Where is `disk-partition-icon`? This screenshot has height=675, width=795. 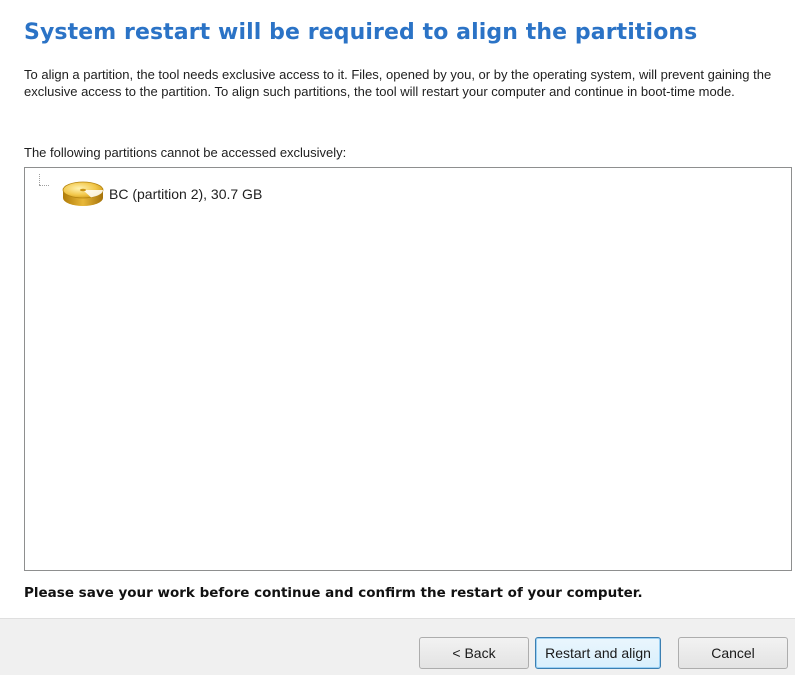 disk-partition-icon is located at coordinates (83, 193).